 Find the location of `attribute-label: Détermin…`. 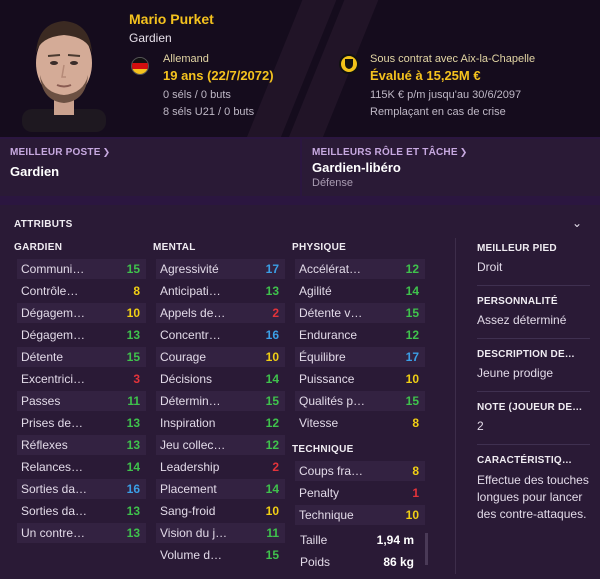

attribute-label: Détermin… is located at coordinates (190, 401).